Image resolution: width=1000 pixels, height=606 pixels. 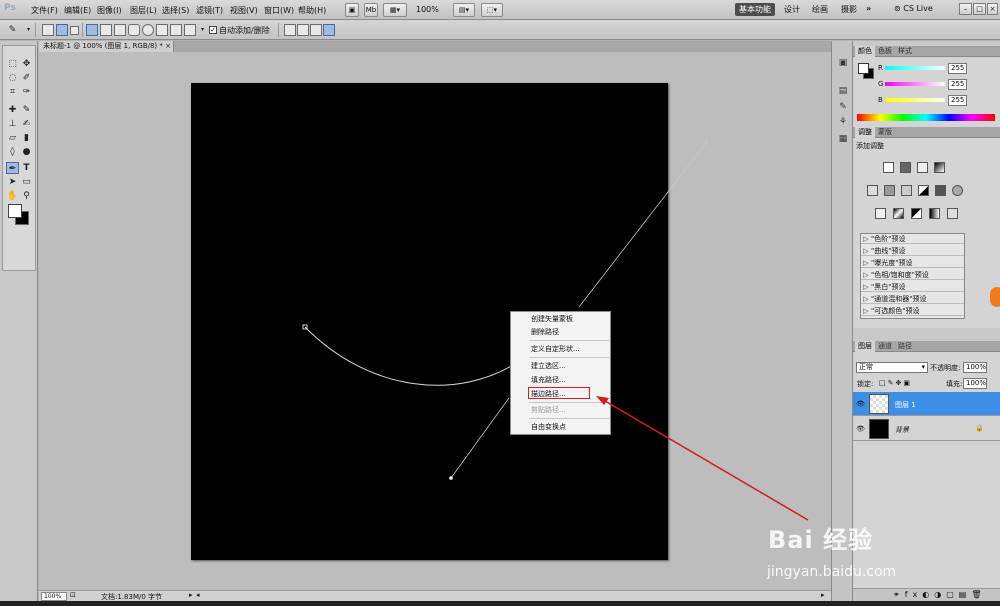 I want to click on tab-color: 颜色, so click(x=865, y=51).